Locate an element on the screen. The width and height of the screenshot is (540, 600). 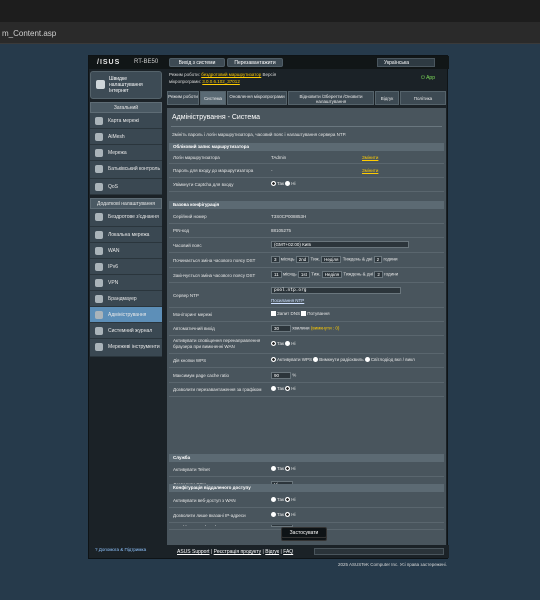
change-login-link: Змінити is located at coordinates (370, 157).